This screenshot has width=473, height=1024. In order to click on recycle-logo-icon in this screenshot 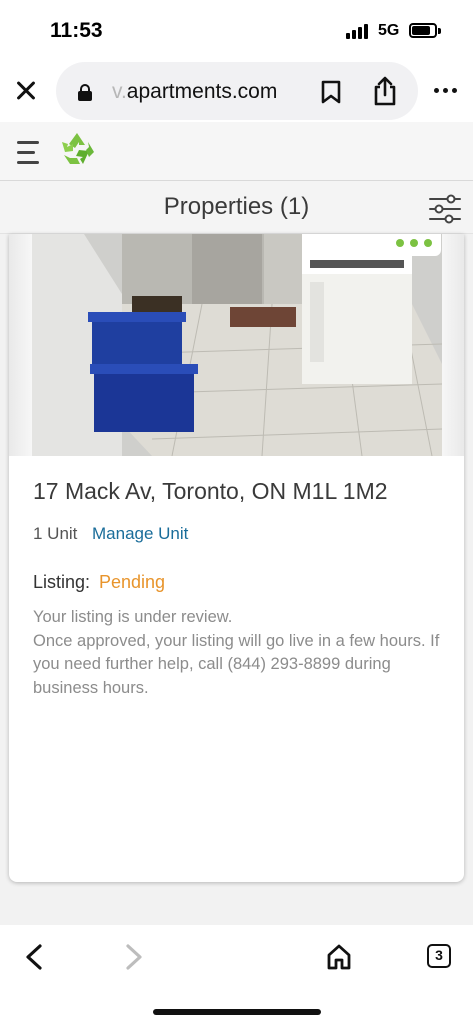, I will do `click(77, 149)`.